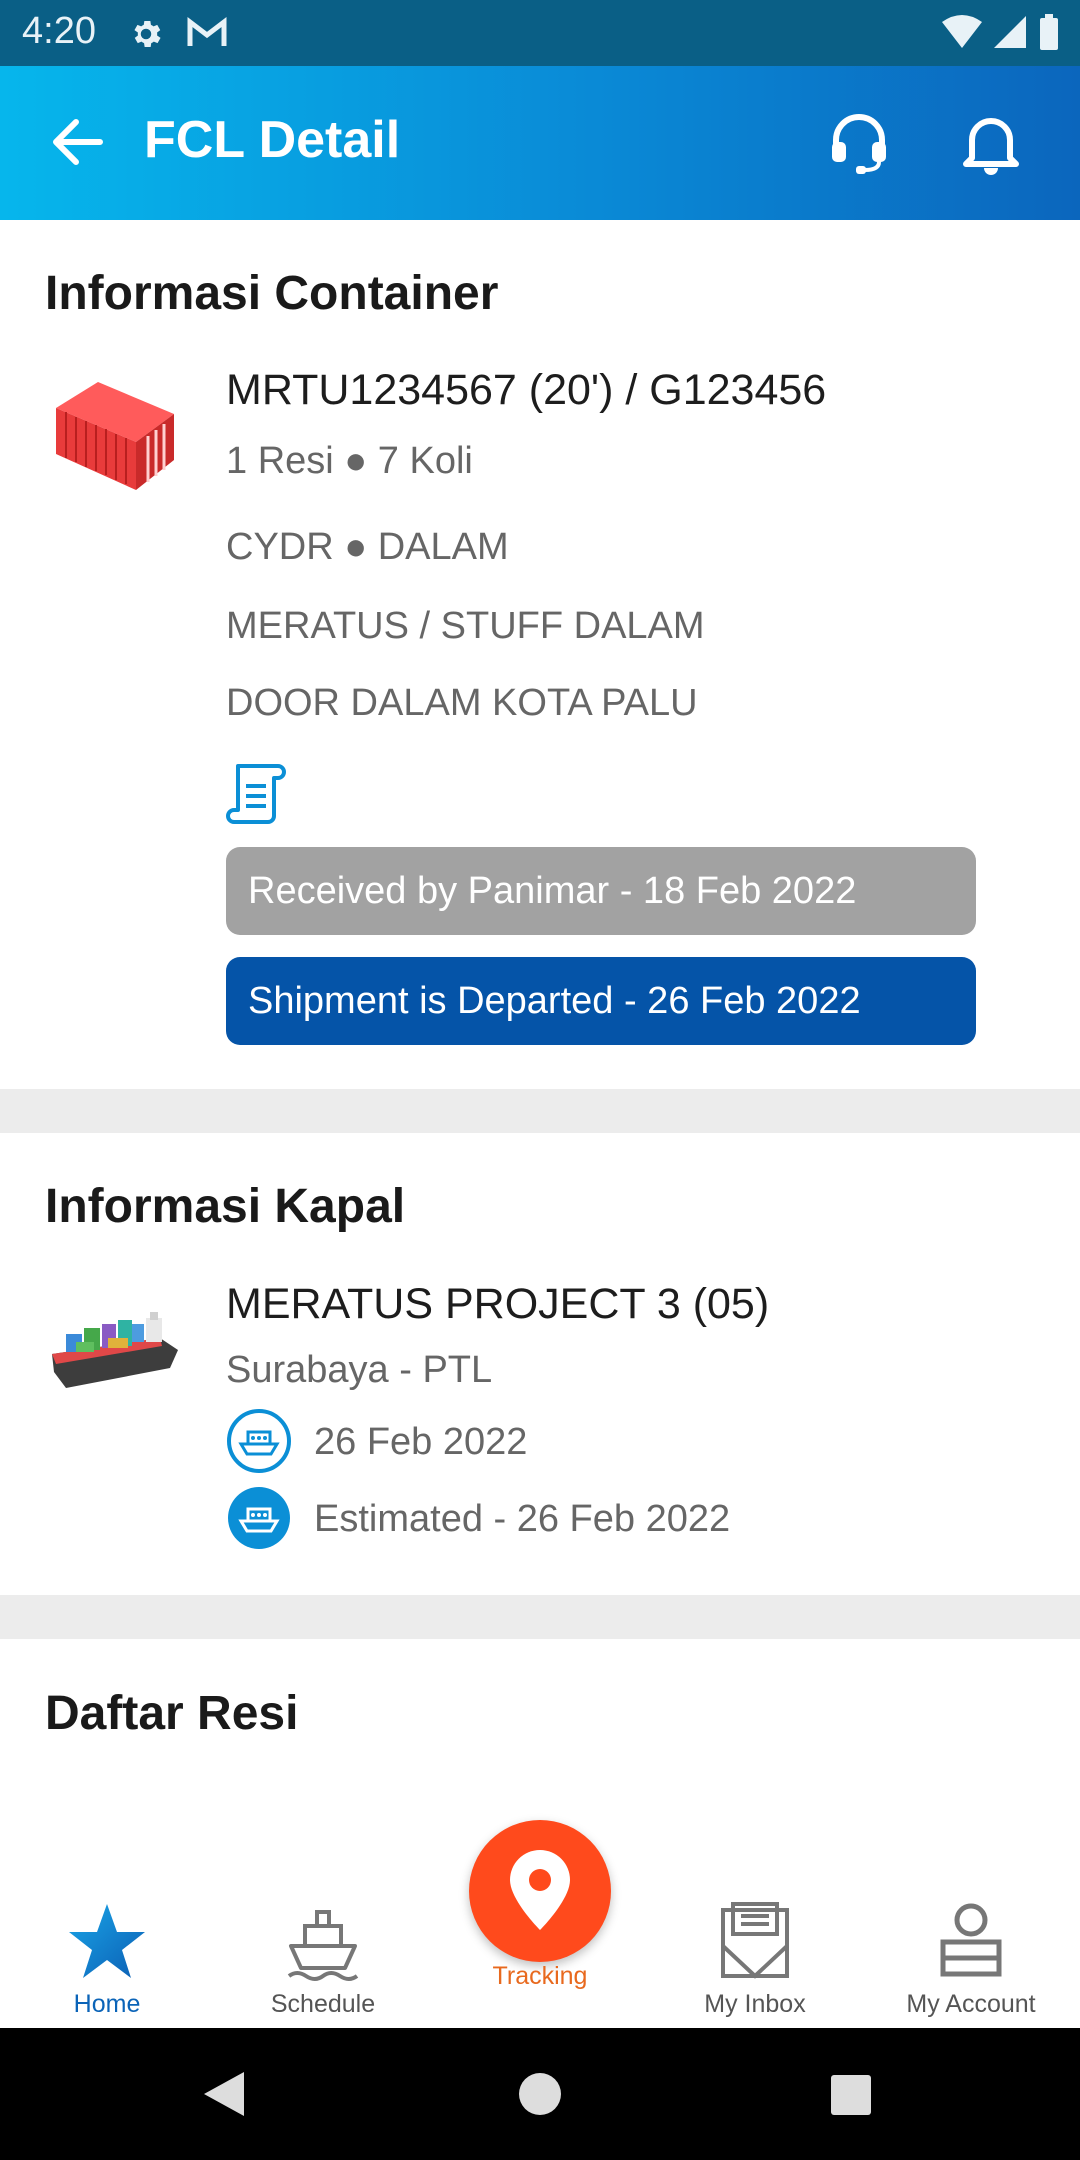 Image resolution: width=1080 pixels, height=2160 pixels. Describe the element at coordinates (991, 145) in the screenshot. I see `notification-bell-icon` at that location.